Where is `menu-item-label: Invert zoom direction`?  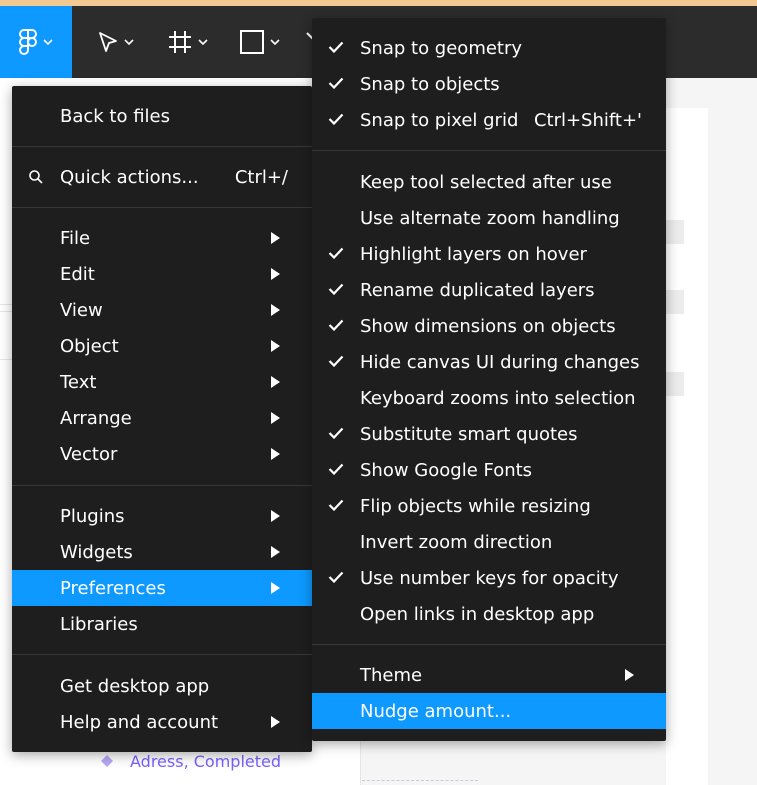 menu-item-label: Invert zoom direction is located at coordinates (456, 542).